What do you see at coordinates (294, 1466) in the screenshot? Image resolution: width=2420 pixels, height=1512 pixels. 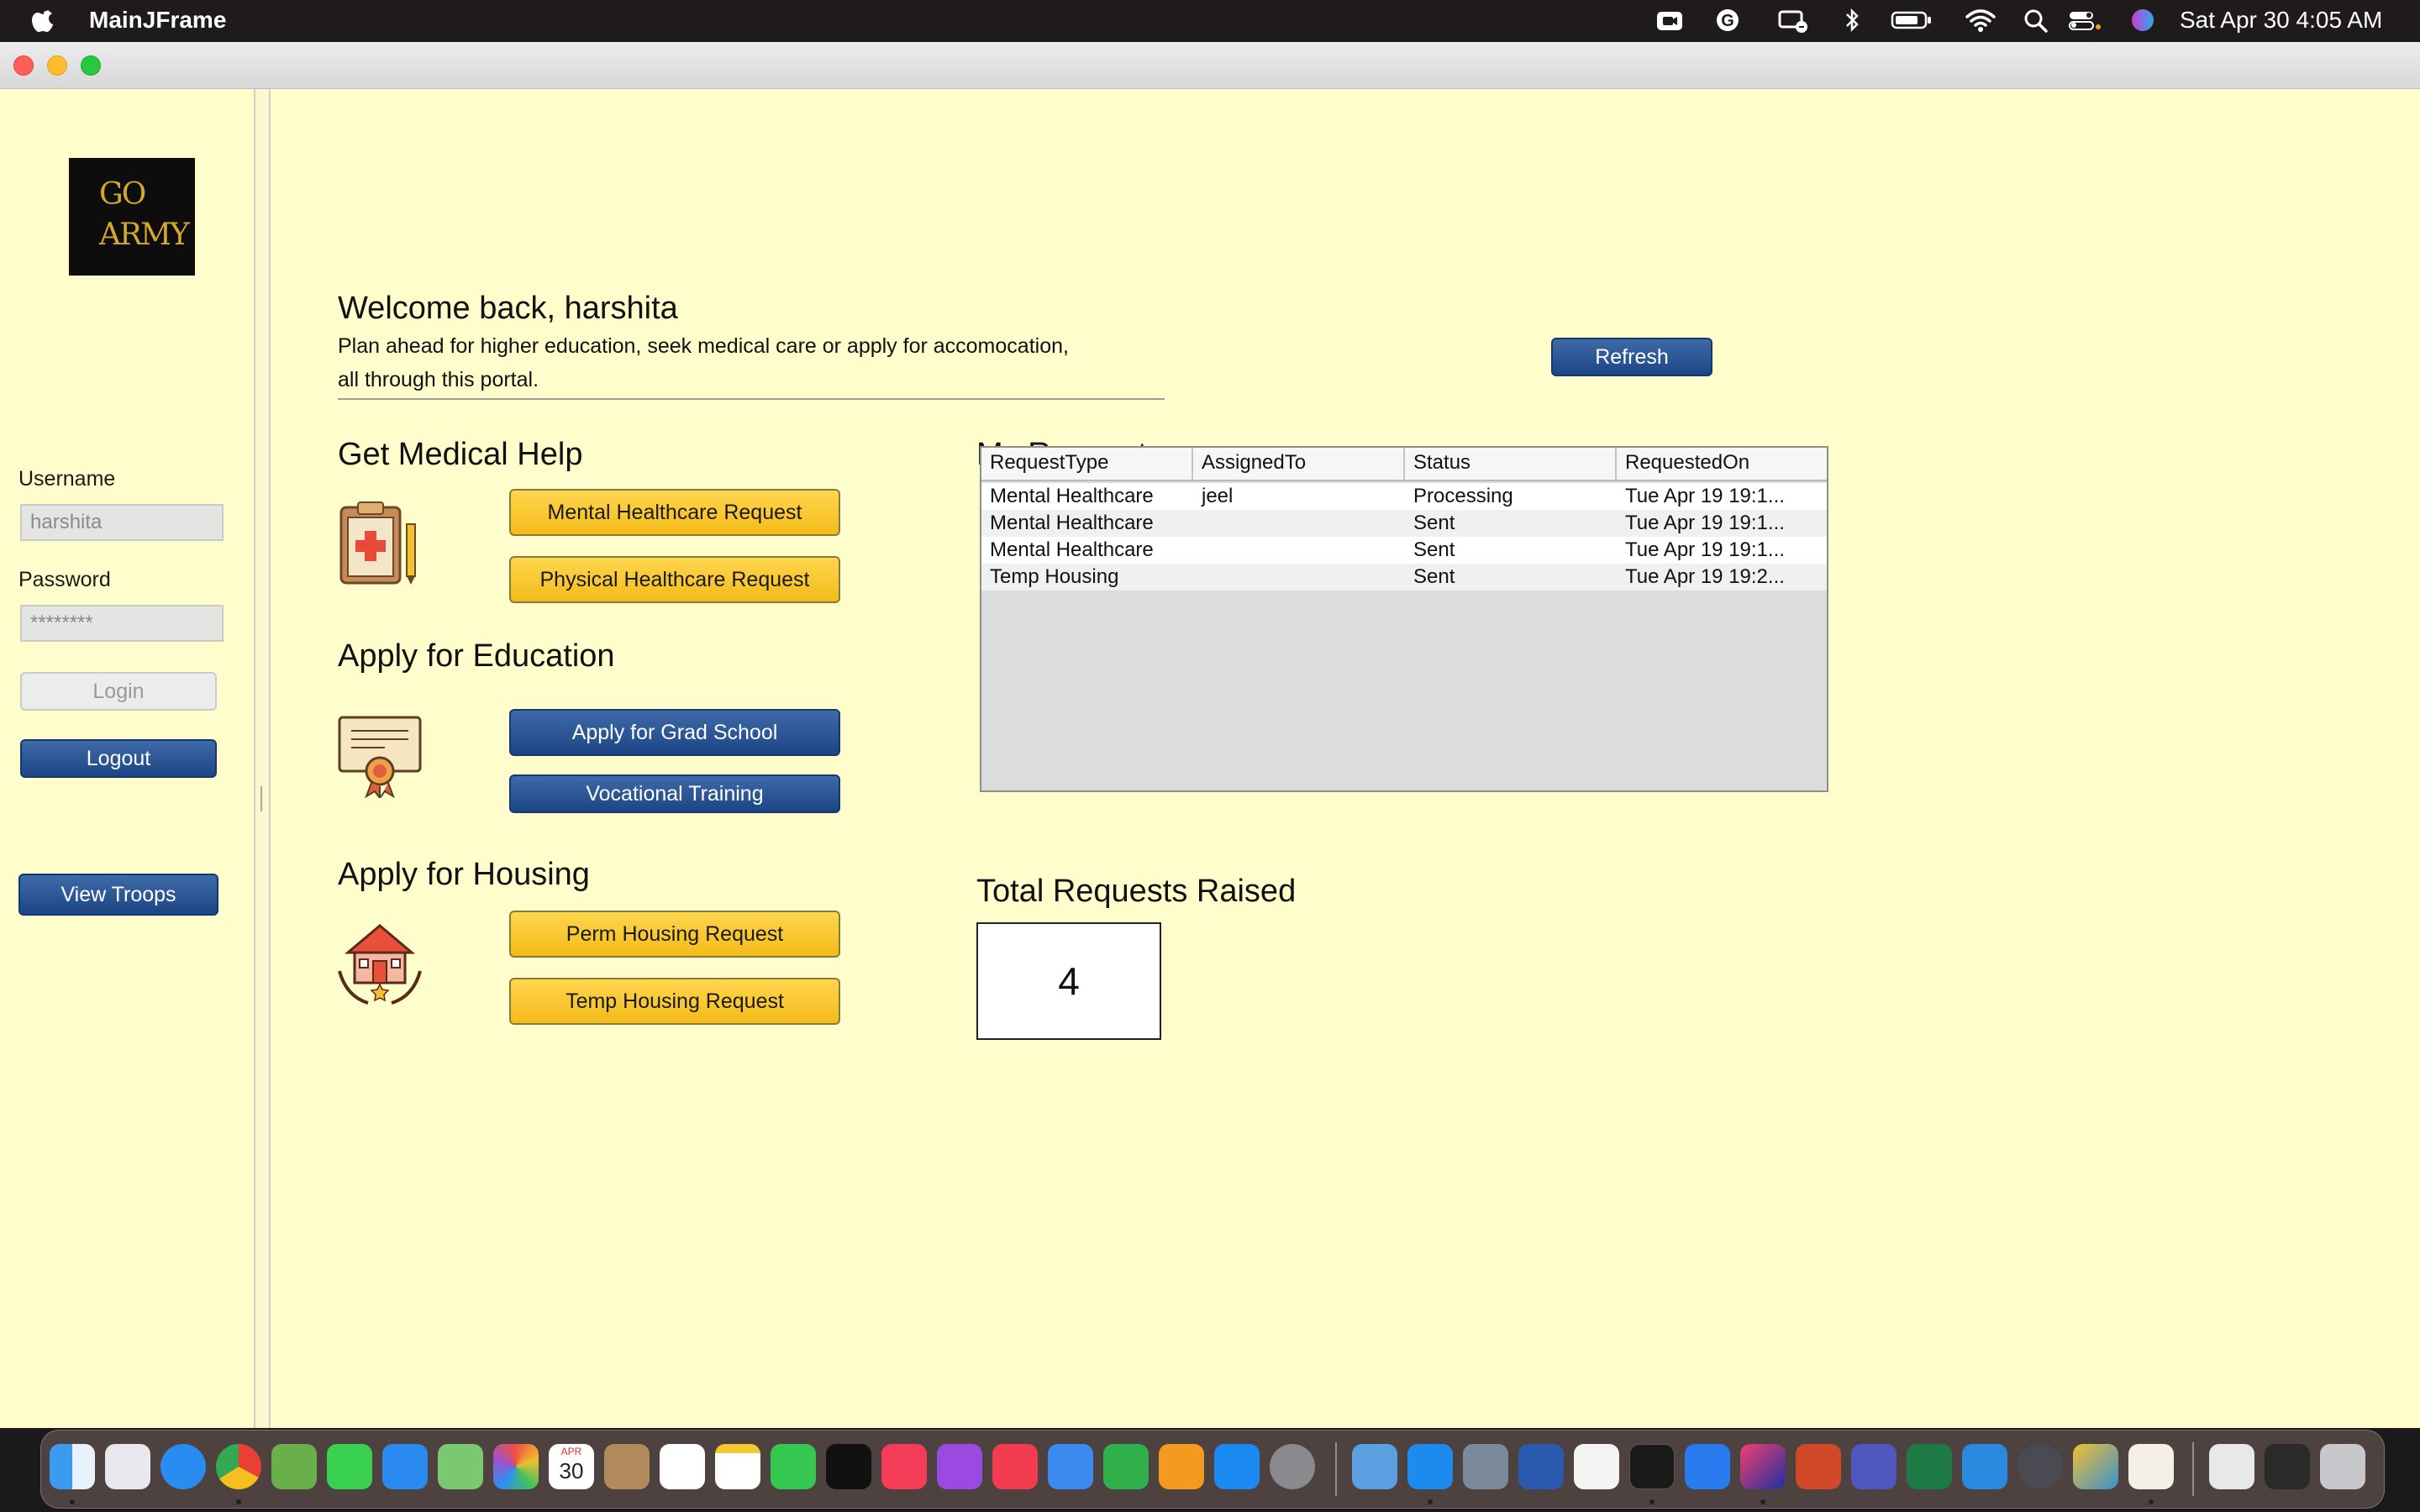 I see `spring-tool-icon` at bounding box center [294, 1466].